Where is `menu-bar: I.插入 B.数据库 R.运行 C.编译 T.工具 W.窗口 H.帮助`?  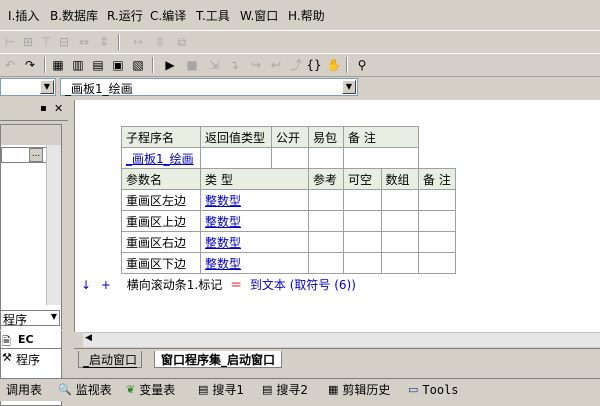
menu-bar: I.插入 B.数据库 R.运行 C.编译 T.工具 W.窗口 H.帮助 is located at coordinates (300, 15).